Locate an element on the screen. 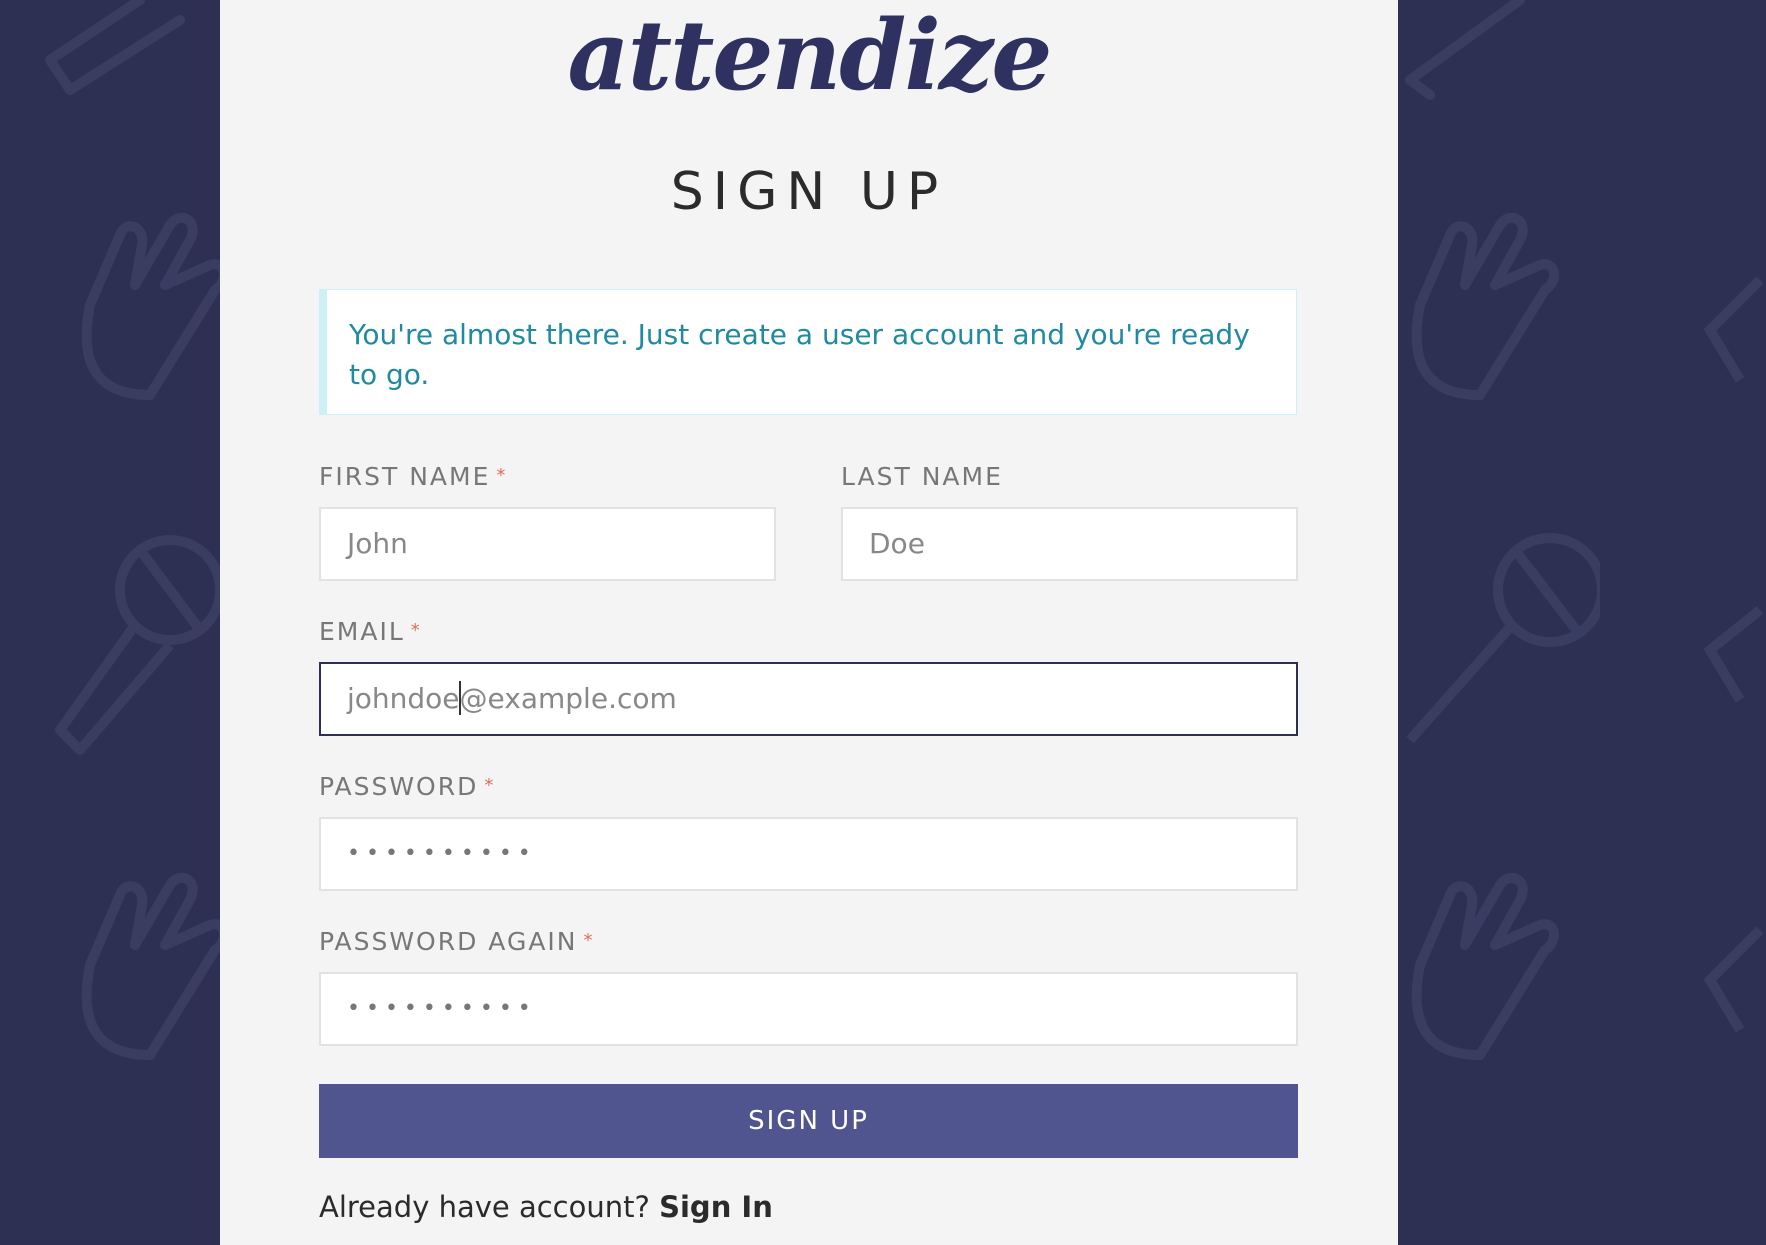 This screenshot has width=1766, height=1245. last-name-label: LAST NAME is located at coordinates (922, 476).